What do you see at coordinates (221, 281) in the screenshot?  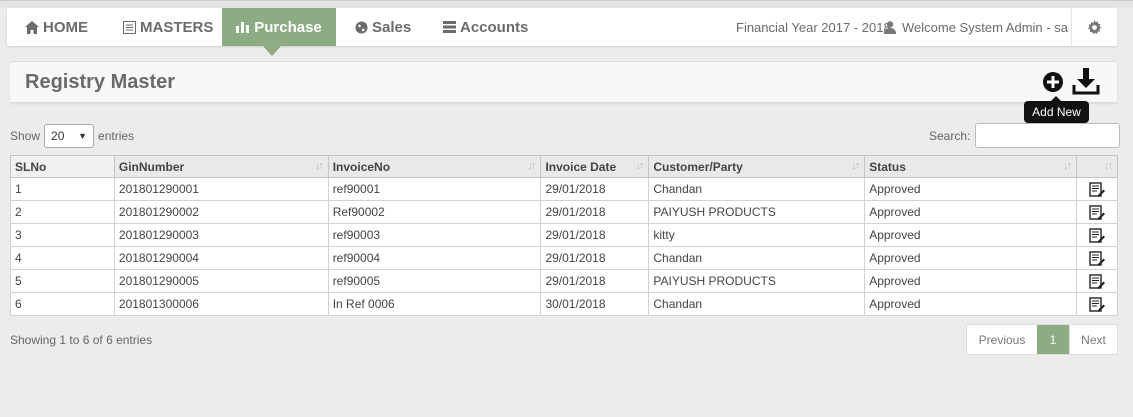 I see `gin-number-cell: 201801290005` at bounding box center [221, 281].